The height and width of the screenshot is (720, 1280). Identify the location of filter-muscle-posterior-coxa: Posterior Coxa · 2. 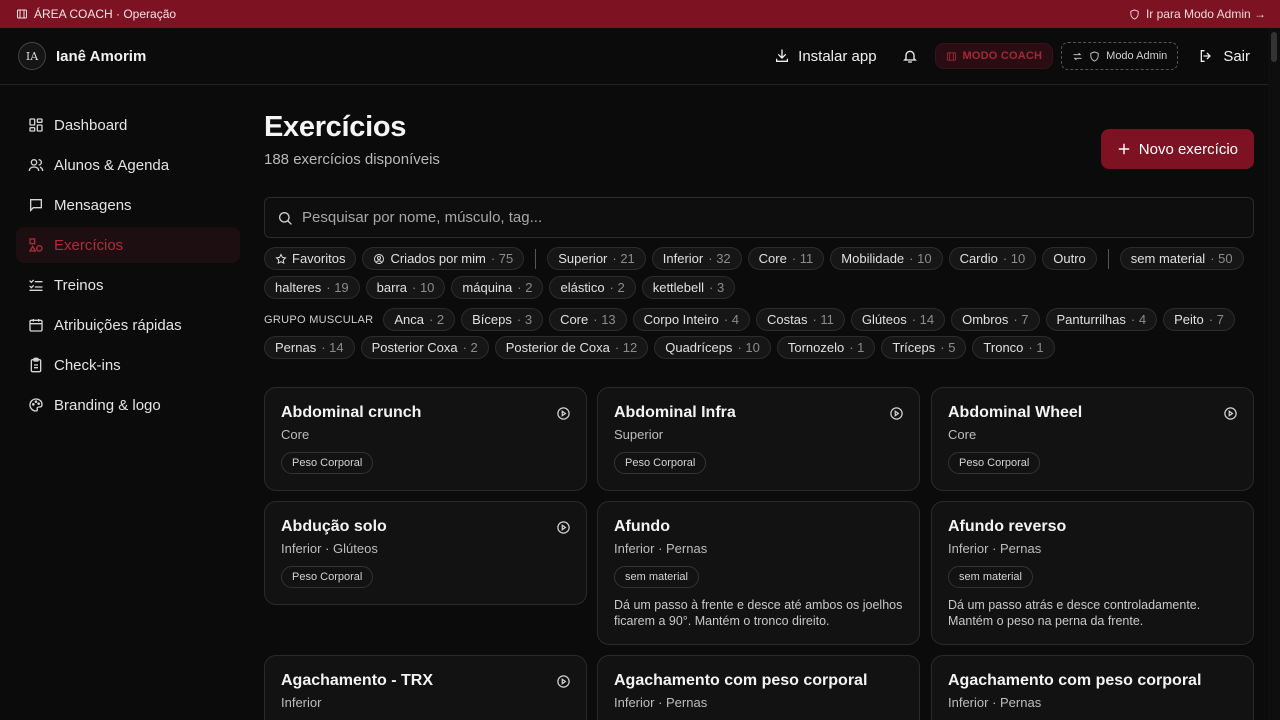
(424, 347).